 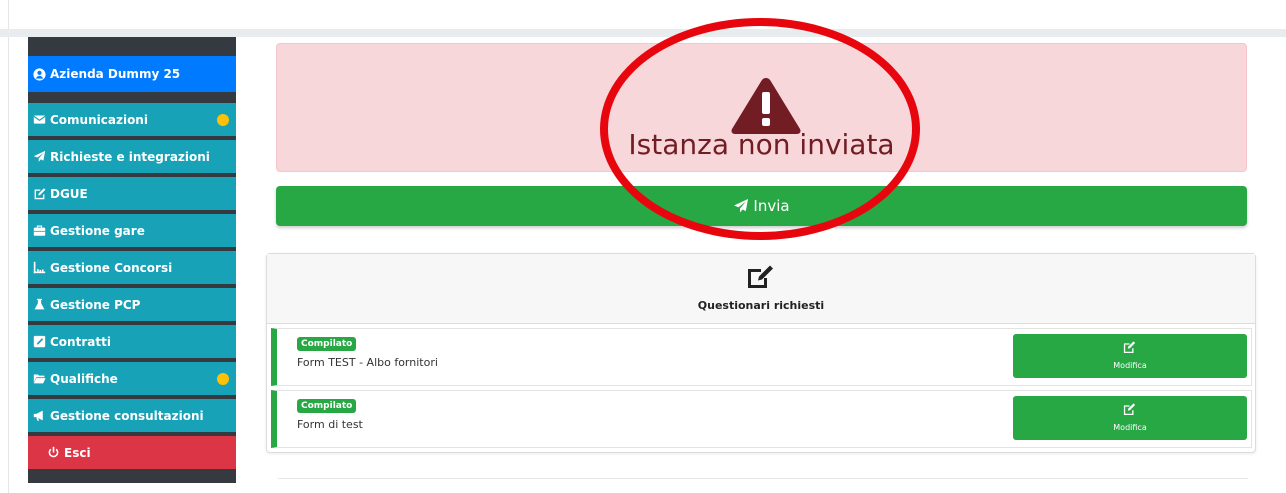 What do you see at coordinates (761, 144) in the screenshot?
I see `alert-text: Istanza non inviata` at bounding box center [761, 144].